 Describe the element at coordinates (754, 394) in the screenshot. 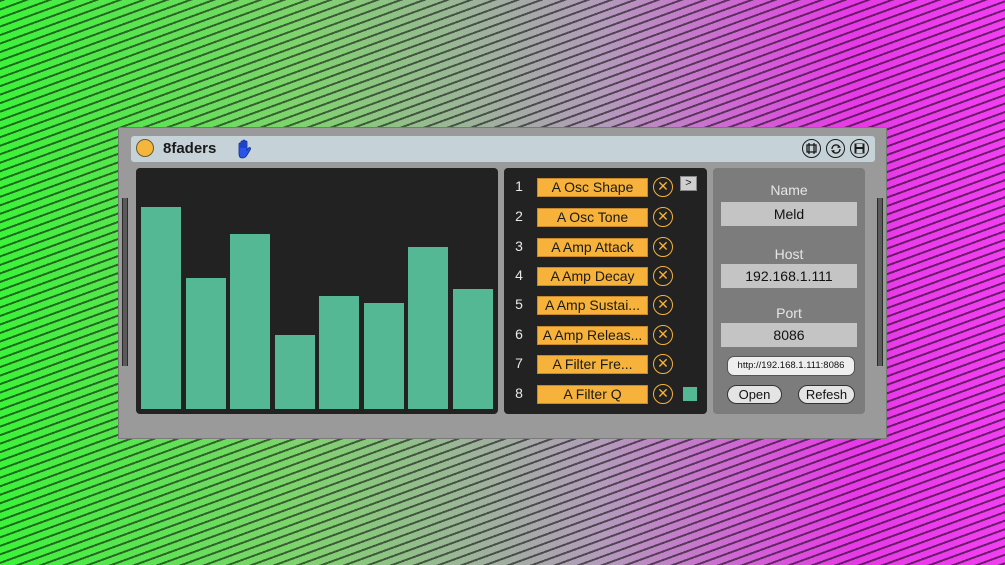

I see `open-button: Open` at that location.